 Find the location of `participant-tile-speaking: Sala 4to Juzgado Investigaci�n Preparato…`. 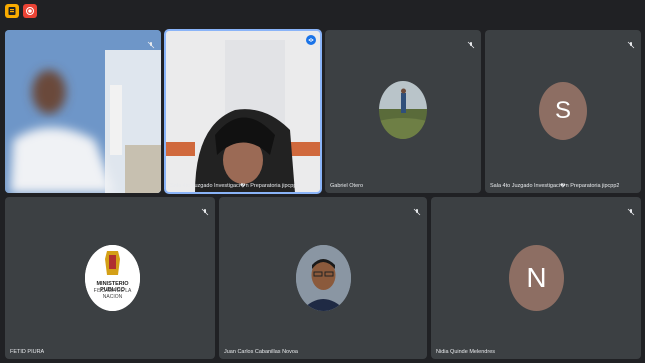

participant-tile-speaking: Sala 4to Juzgado Investigaci�n Preparato… is located at coordinates (243, 111).